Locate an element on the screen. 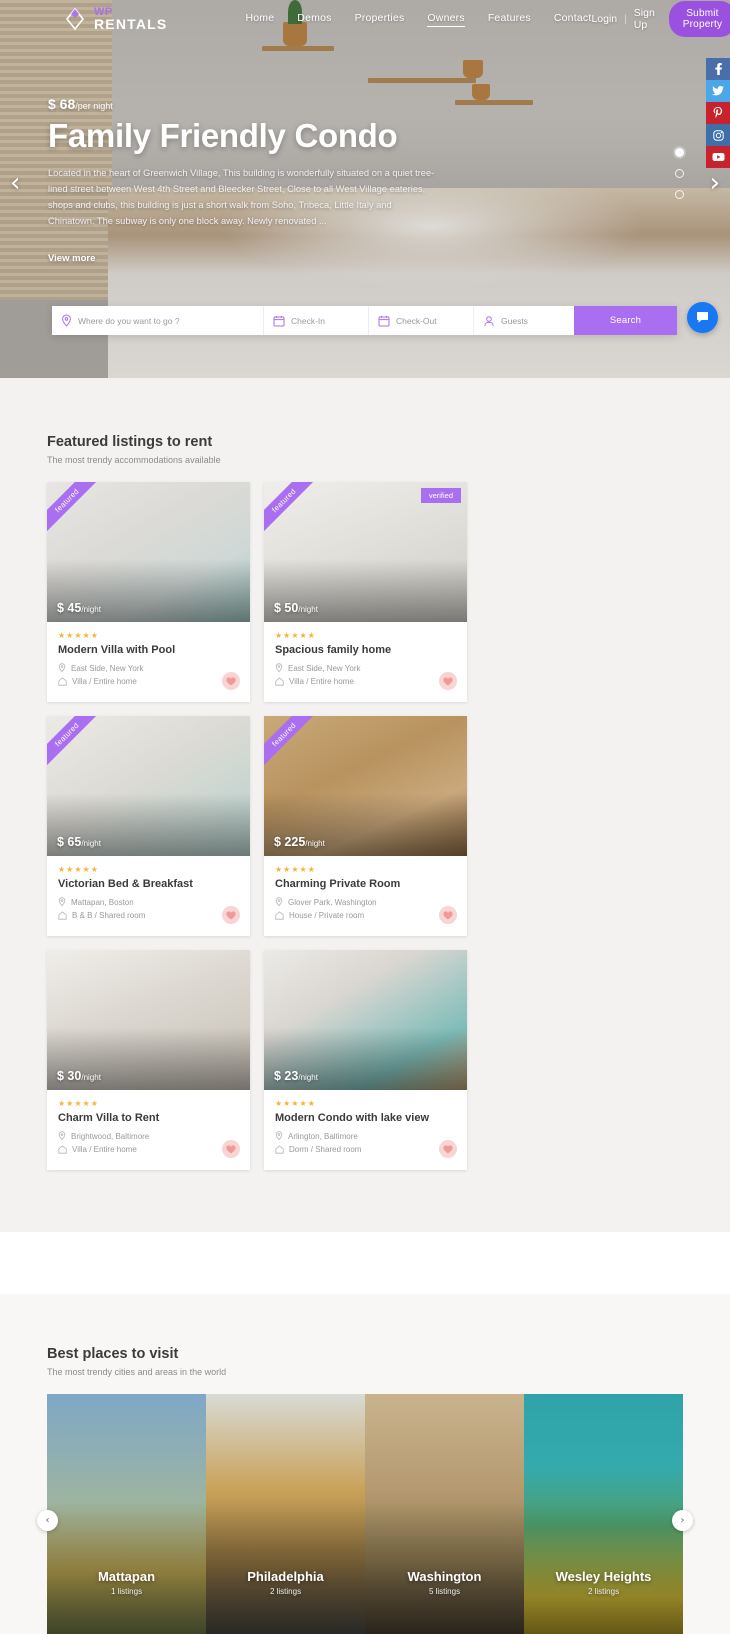 The height and width of the screenshot is (1634, 730). search-guests-placeholder: Guests is located at coordinates (514, 320).